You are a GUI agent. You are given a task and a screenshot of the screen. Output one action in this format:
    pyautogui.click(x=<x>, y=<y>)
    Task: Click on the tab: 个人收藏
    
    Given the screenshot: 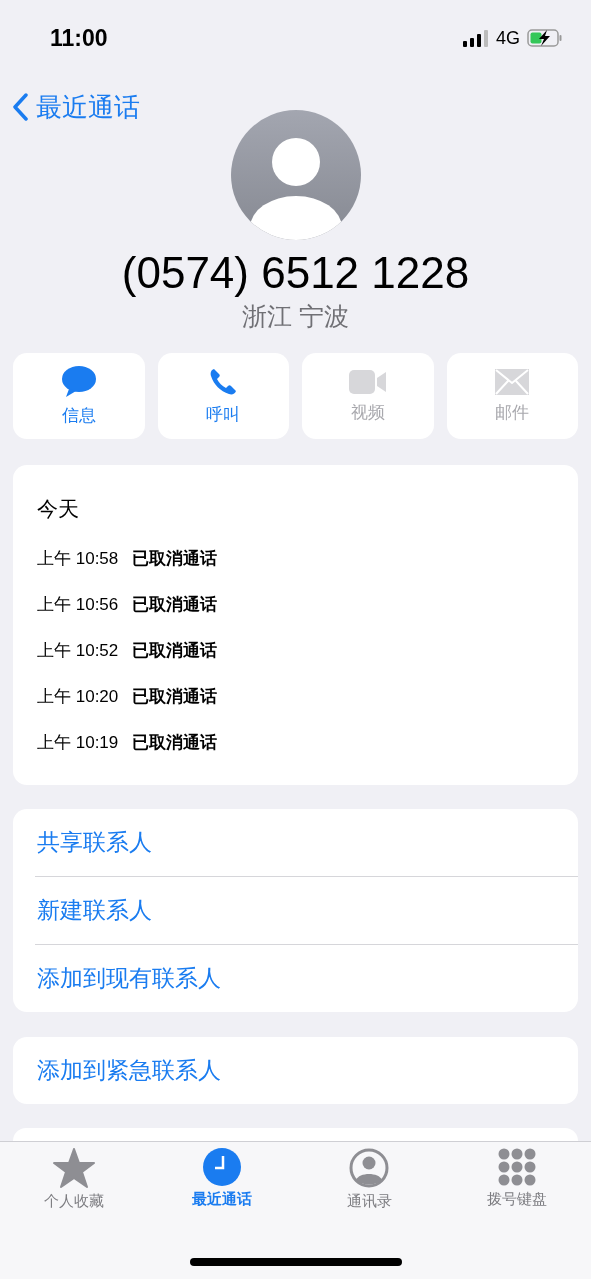 What is the action you would take?
    pyautogui.click(x=74, y=1184)
    